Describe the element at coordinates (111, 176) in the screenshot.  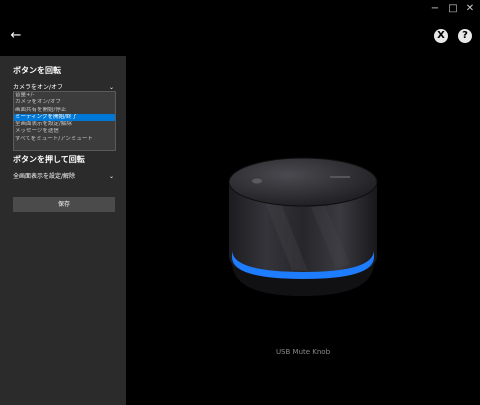
I see `chevron-down-icon: ⌄` at that location.